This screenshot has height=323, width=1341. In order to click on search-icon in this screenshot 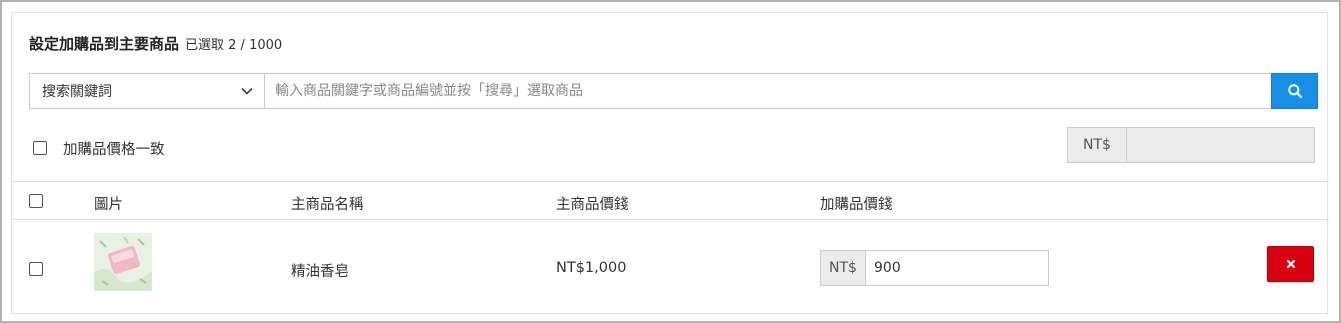, I will do `click(1294, 91)`.